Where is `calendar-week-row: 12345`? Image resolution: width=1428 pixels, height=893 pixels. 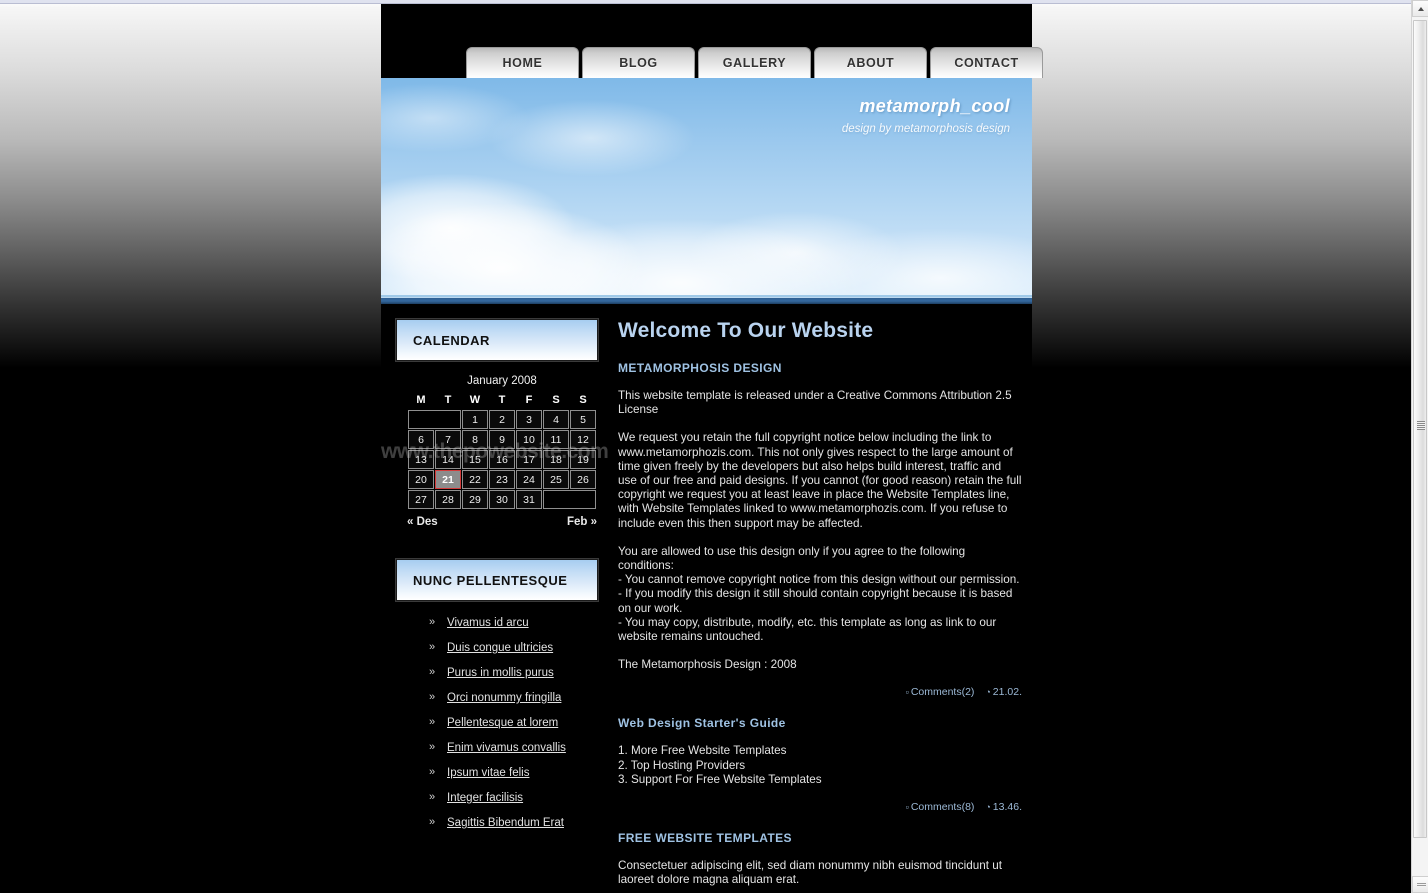 calendar-week-row: 12345 is located at coordinates (502, 419).